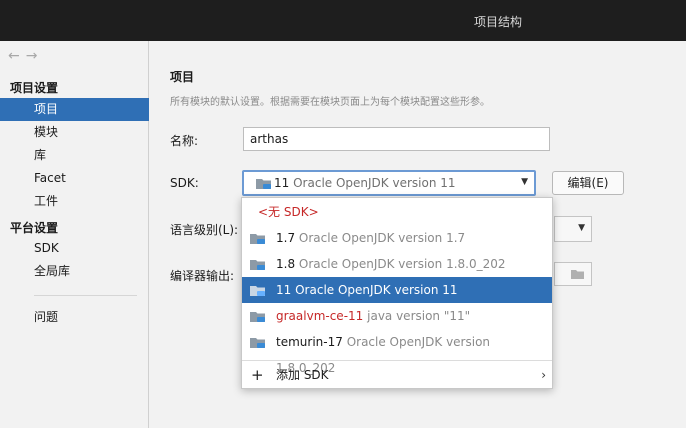  What do you see at coordinates (17, 56) in the screenshot?
I see `back-arrow-icon: ←` at bounding box center [17, 56].